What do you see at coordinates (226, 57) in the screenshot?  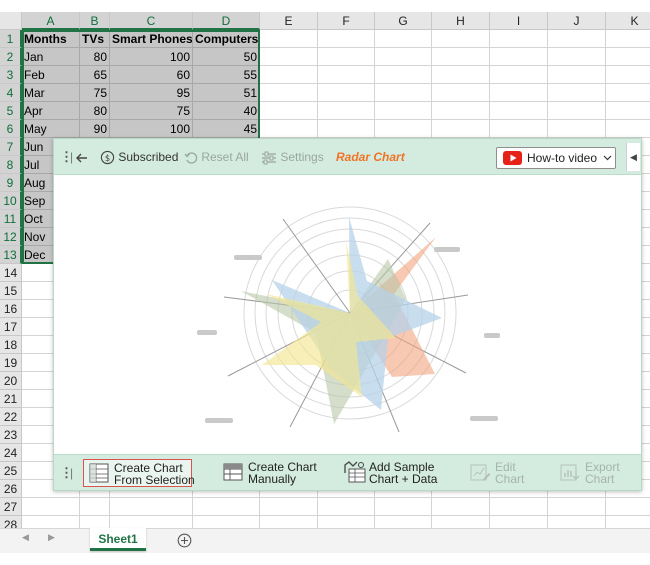 I see `value-cell: 50` at bounding box center [226, 57].